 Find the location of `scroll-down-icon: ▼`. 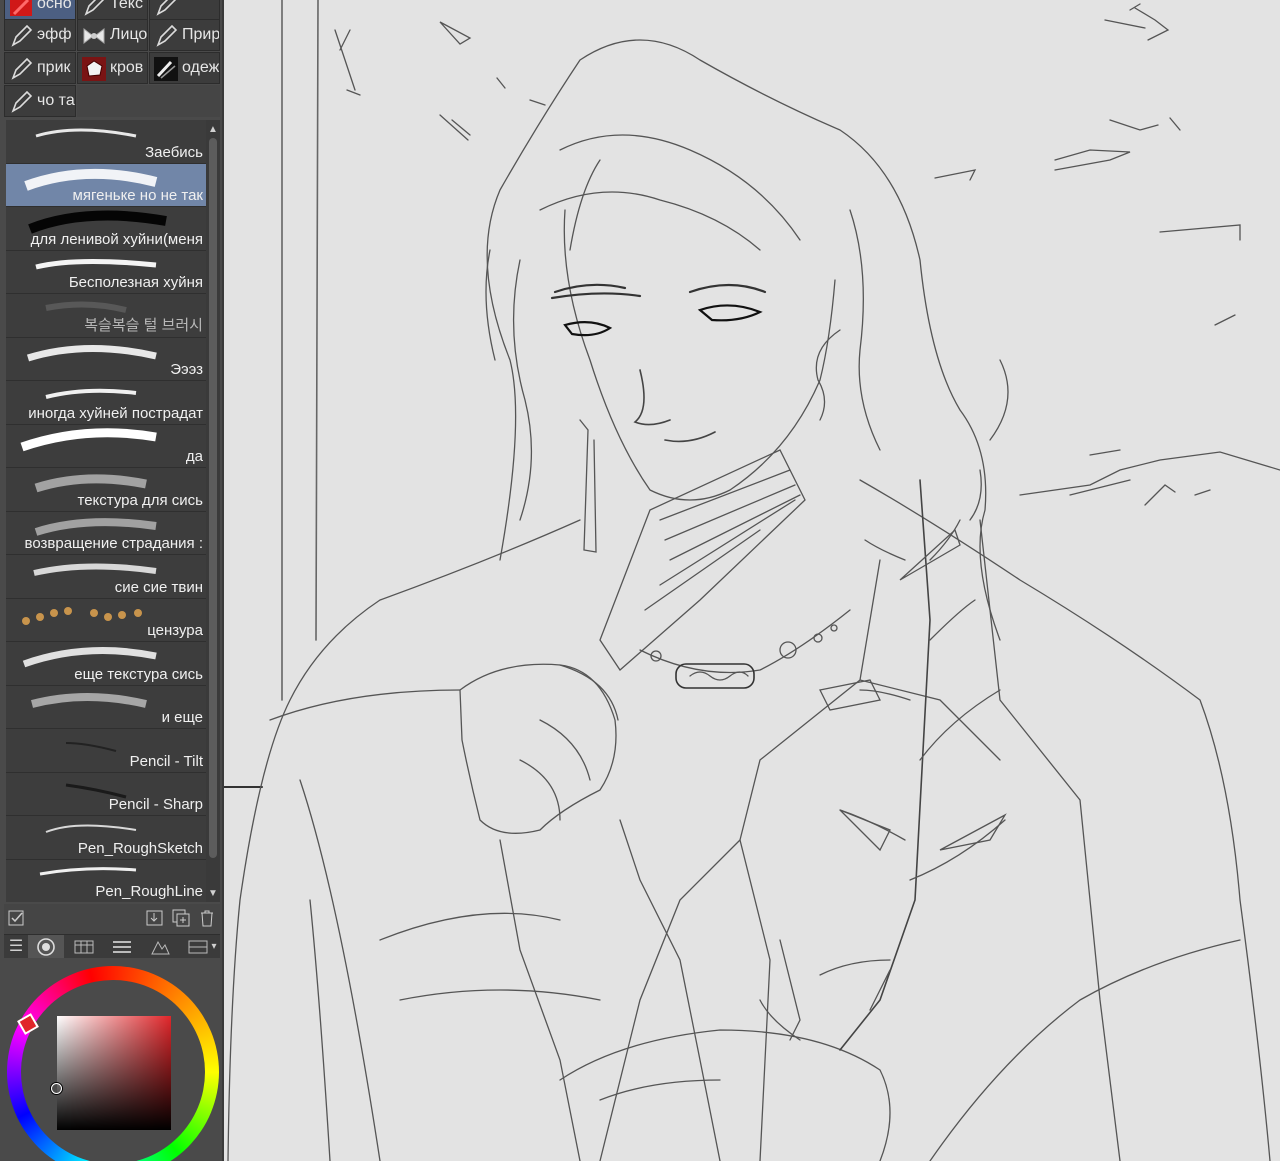

scroll-down-icon: ▼ is located at coordinates (213, 894).